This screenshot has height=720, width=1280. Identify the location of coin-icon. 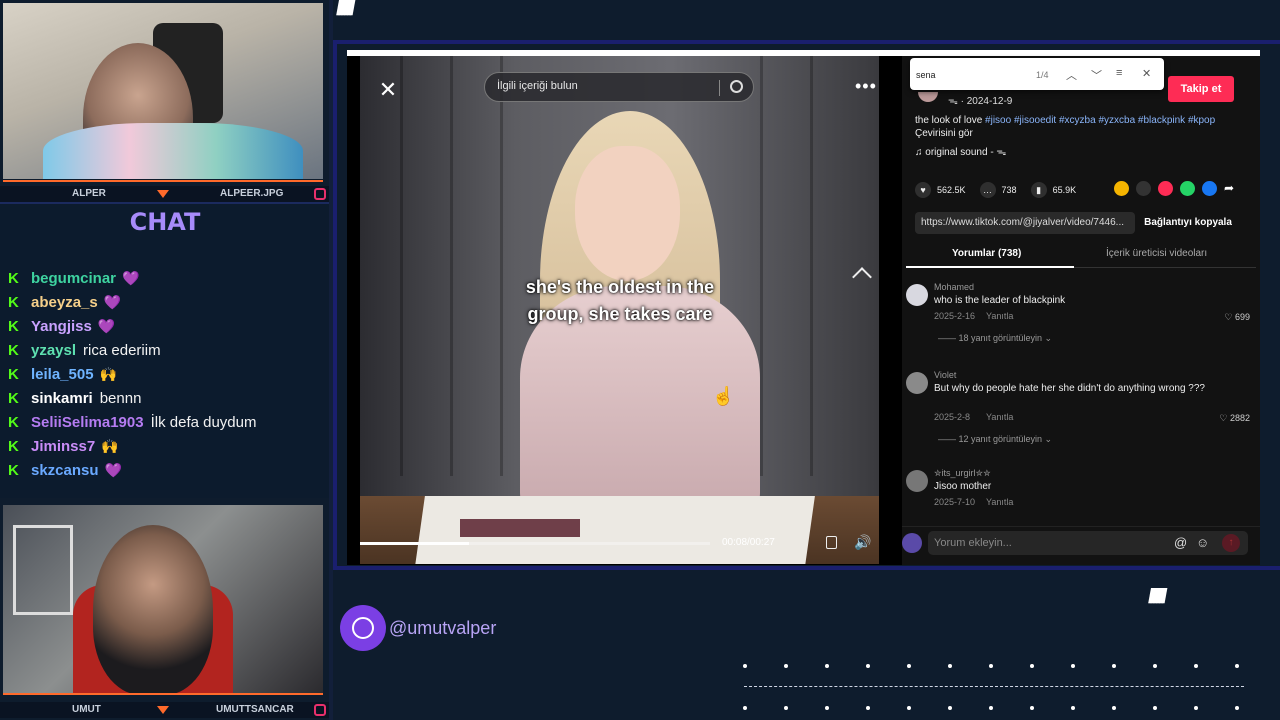
(1121, 188).